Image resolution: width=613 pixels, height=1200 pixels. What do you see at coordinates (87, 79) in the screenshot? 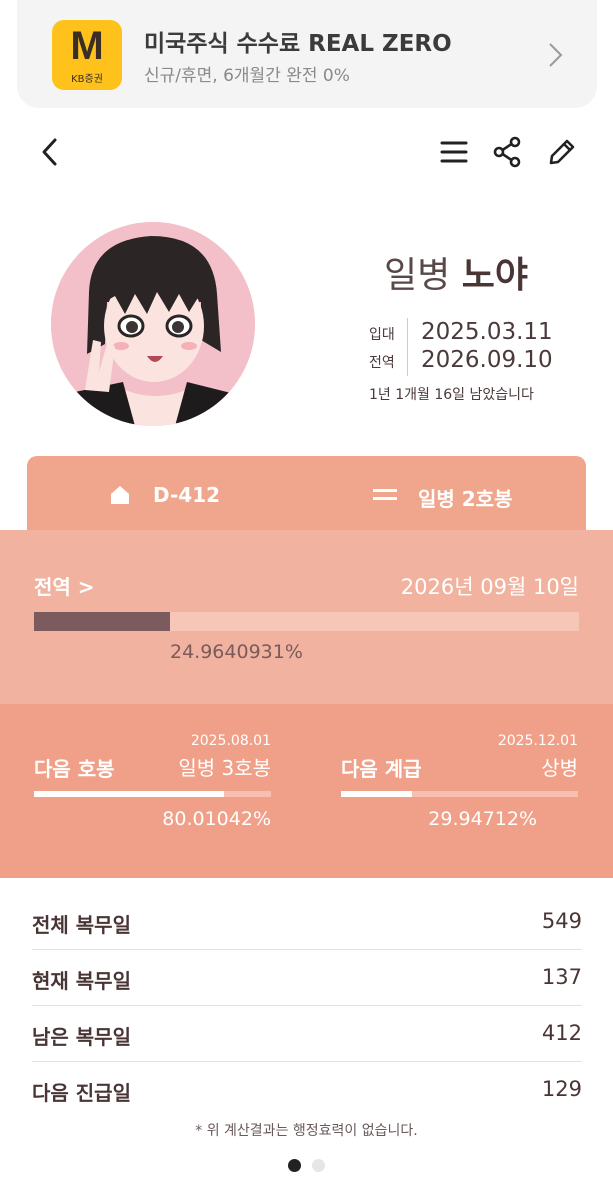
I see `logo-caption: KB증권` at bounding box center [87, 79].